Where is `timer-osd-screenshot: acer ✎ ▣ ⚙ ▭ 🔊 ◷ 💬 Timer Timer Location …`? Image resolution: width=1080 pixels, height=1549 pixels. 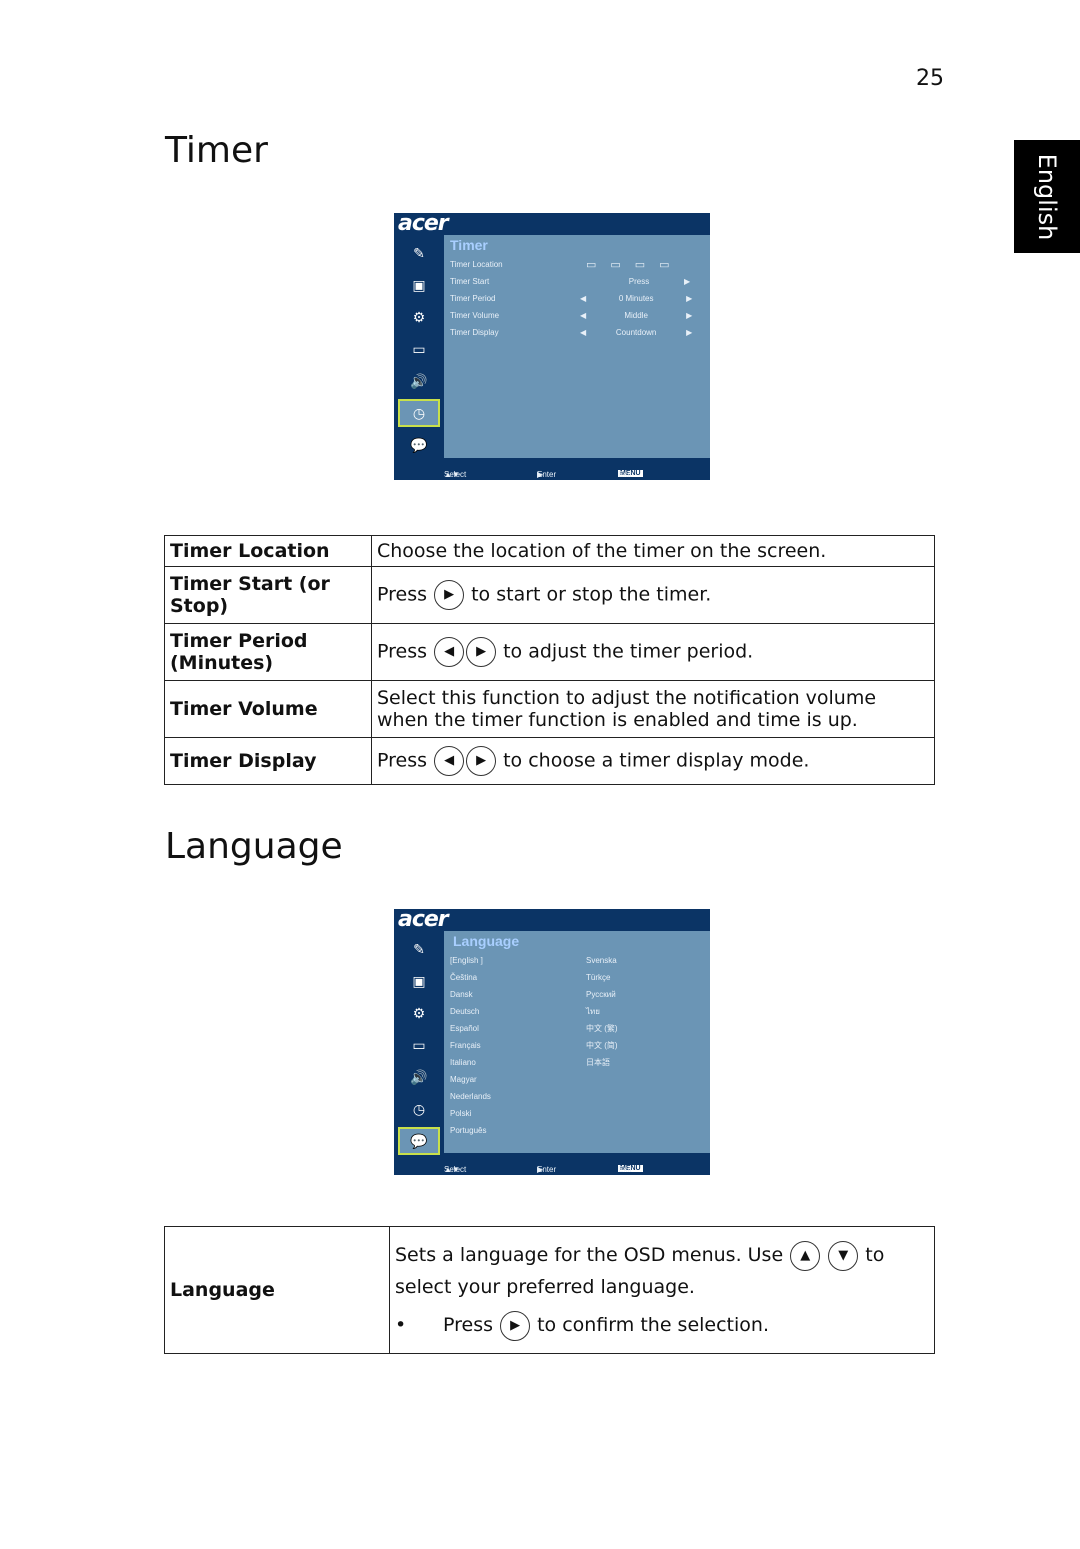
timer-osd-screenshot: acer ✎ ▣ ⚙ ▭ 🔊 ◷ 💬 Timer Timer Location … is located at coordinates (552, 345).